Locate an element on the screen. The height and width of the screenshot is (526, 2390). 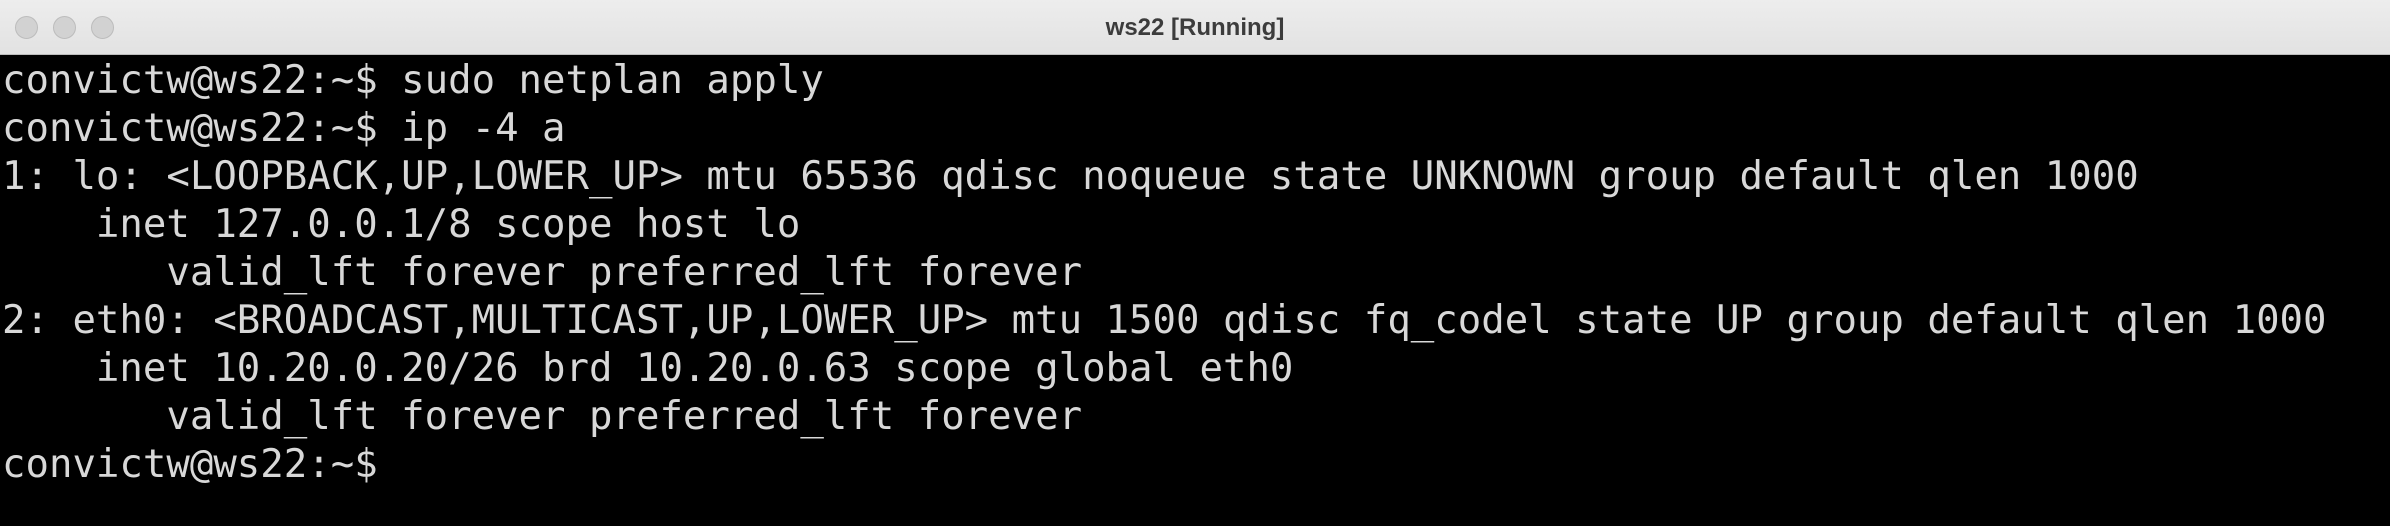
window-title: ws22 [Running] is located at coordinates (1195, 27).